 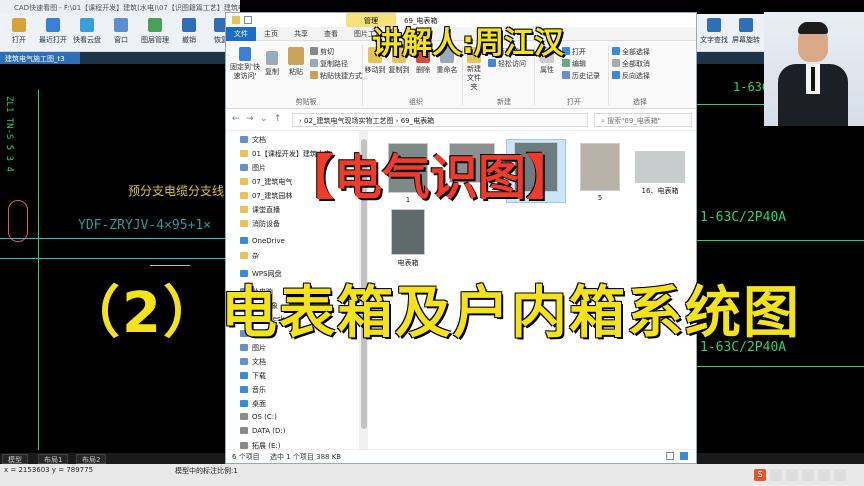 What do you see at coordinates (301, 34) in the screenshot?
I see `tab-share: 共享` at bounding box center [301, 34].